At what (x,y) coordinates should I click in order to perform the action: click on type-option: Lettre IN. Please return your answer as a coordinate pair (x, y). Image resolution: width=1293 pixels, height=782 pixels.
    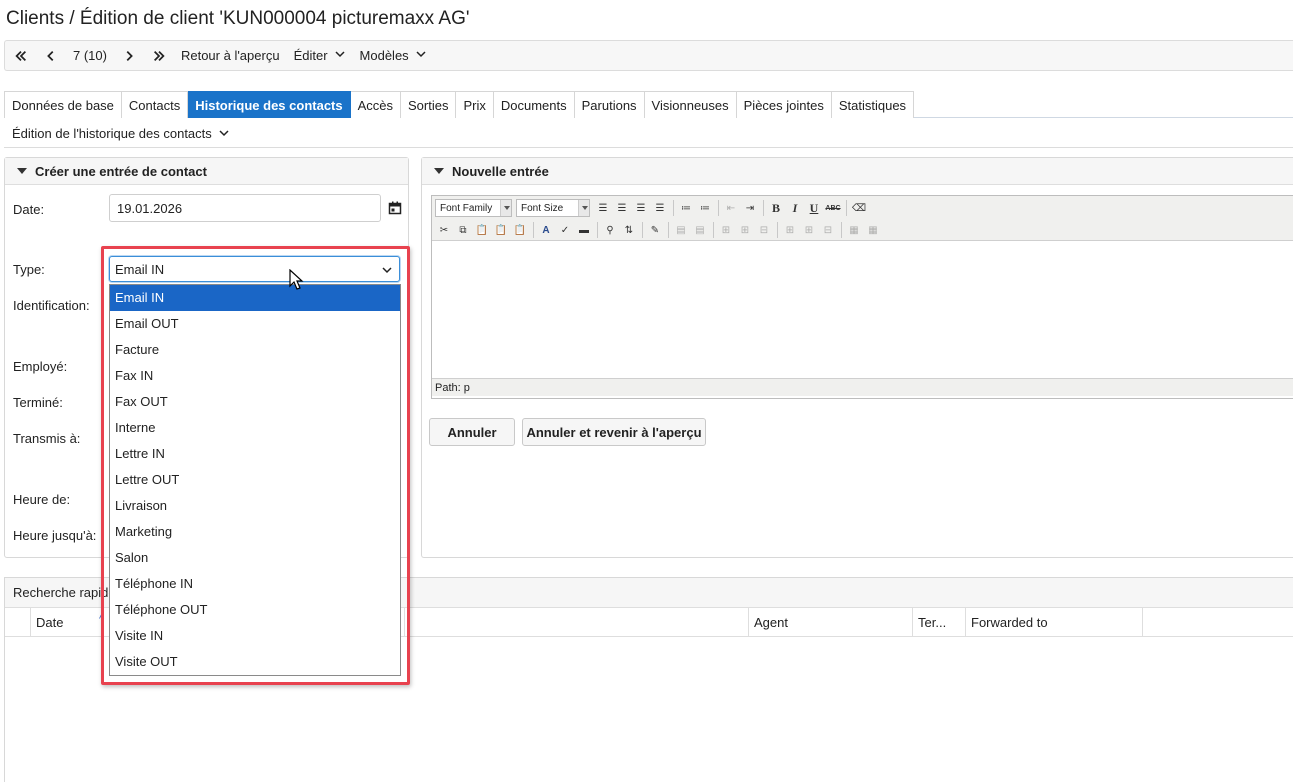
    Looking at the image, I should click on (255, 454).